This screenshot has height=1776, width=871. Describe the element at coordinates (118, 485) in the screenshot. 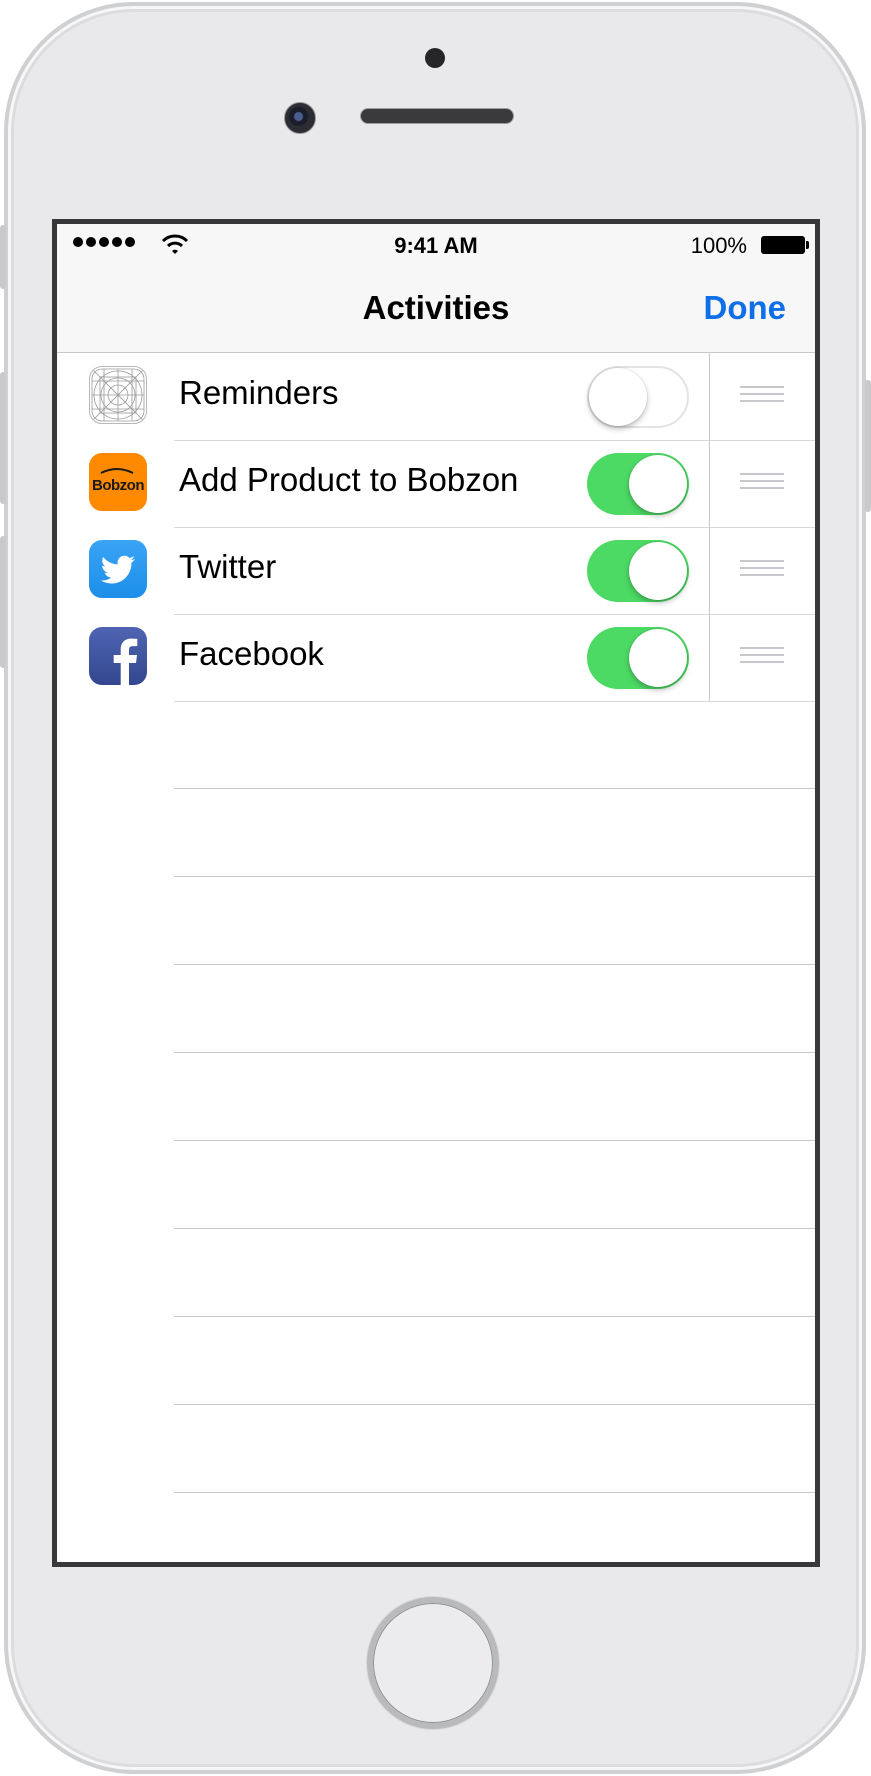

I see `bobzon-logo-text: Bobzon` at that location.